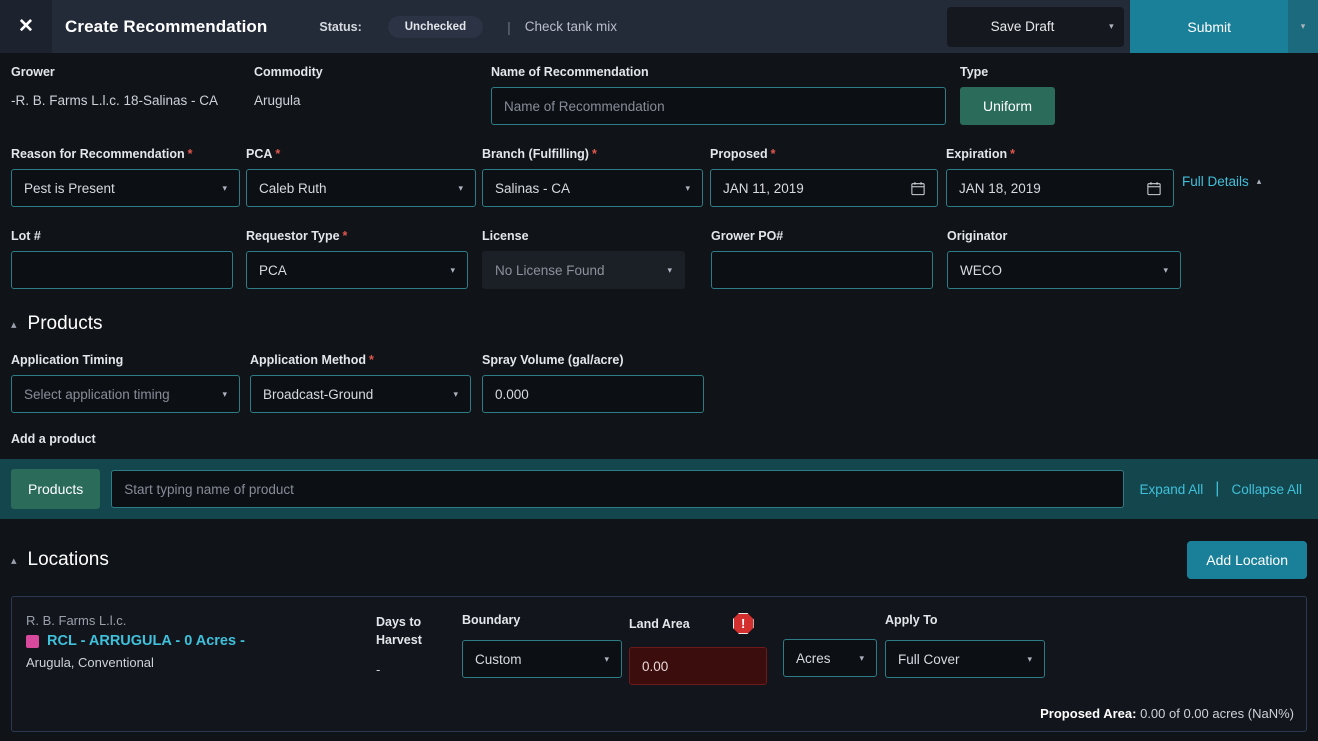  What do you see at coordinates (542, 659) in the screenshot?
I see `boundary-select: Custom ▾` at bounding box center [542, 659].